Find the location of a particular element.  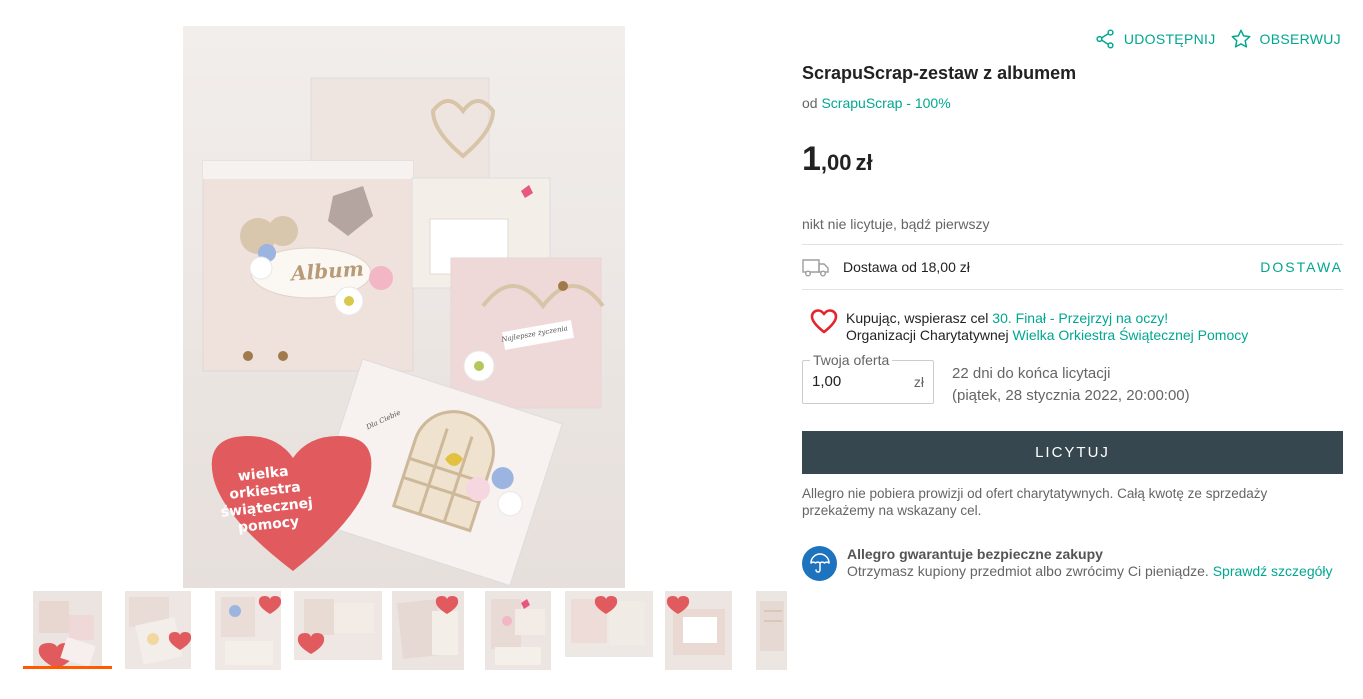

album-word-text: Album is located at coordinates (327, 271).